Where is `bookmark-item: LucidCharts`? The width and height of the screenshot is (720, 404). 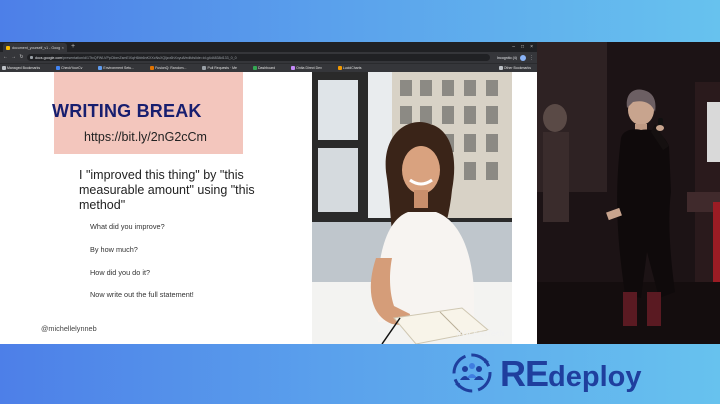 bookmark-item: LucidCharts is located at coordinates (349, 68).